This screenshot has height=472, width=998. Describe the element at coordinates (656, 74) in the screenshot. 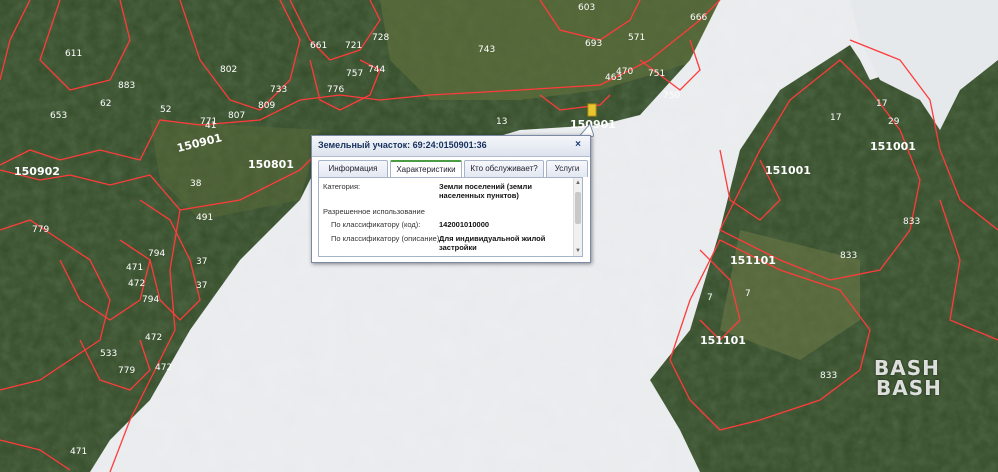

I see `svg-text: 751` at that location.